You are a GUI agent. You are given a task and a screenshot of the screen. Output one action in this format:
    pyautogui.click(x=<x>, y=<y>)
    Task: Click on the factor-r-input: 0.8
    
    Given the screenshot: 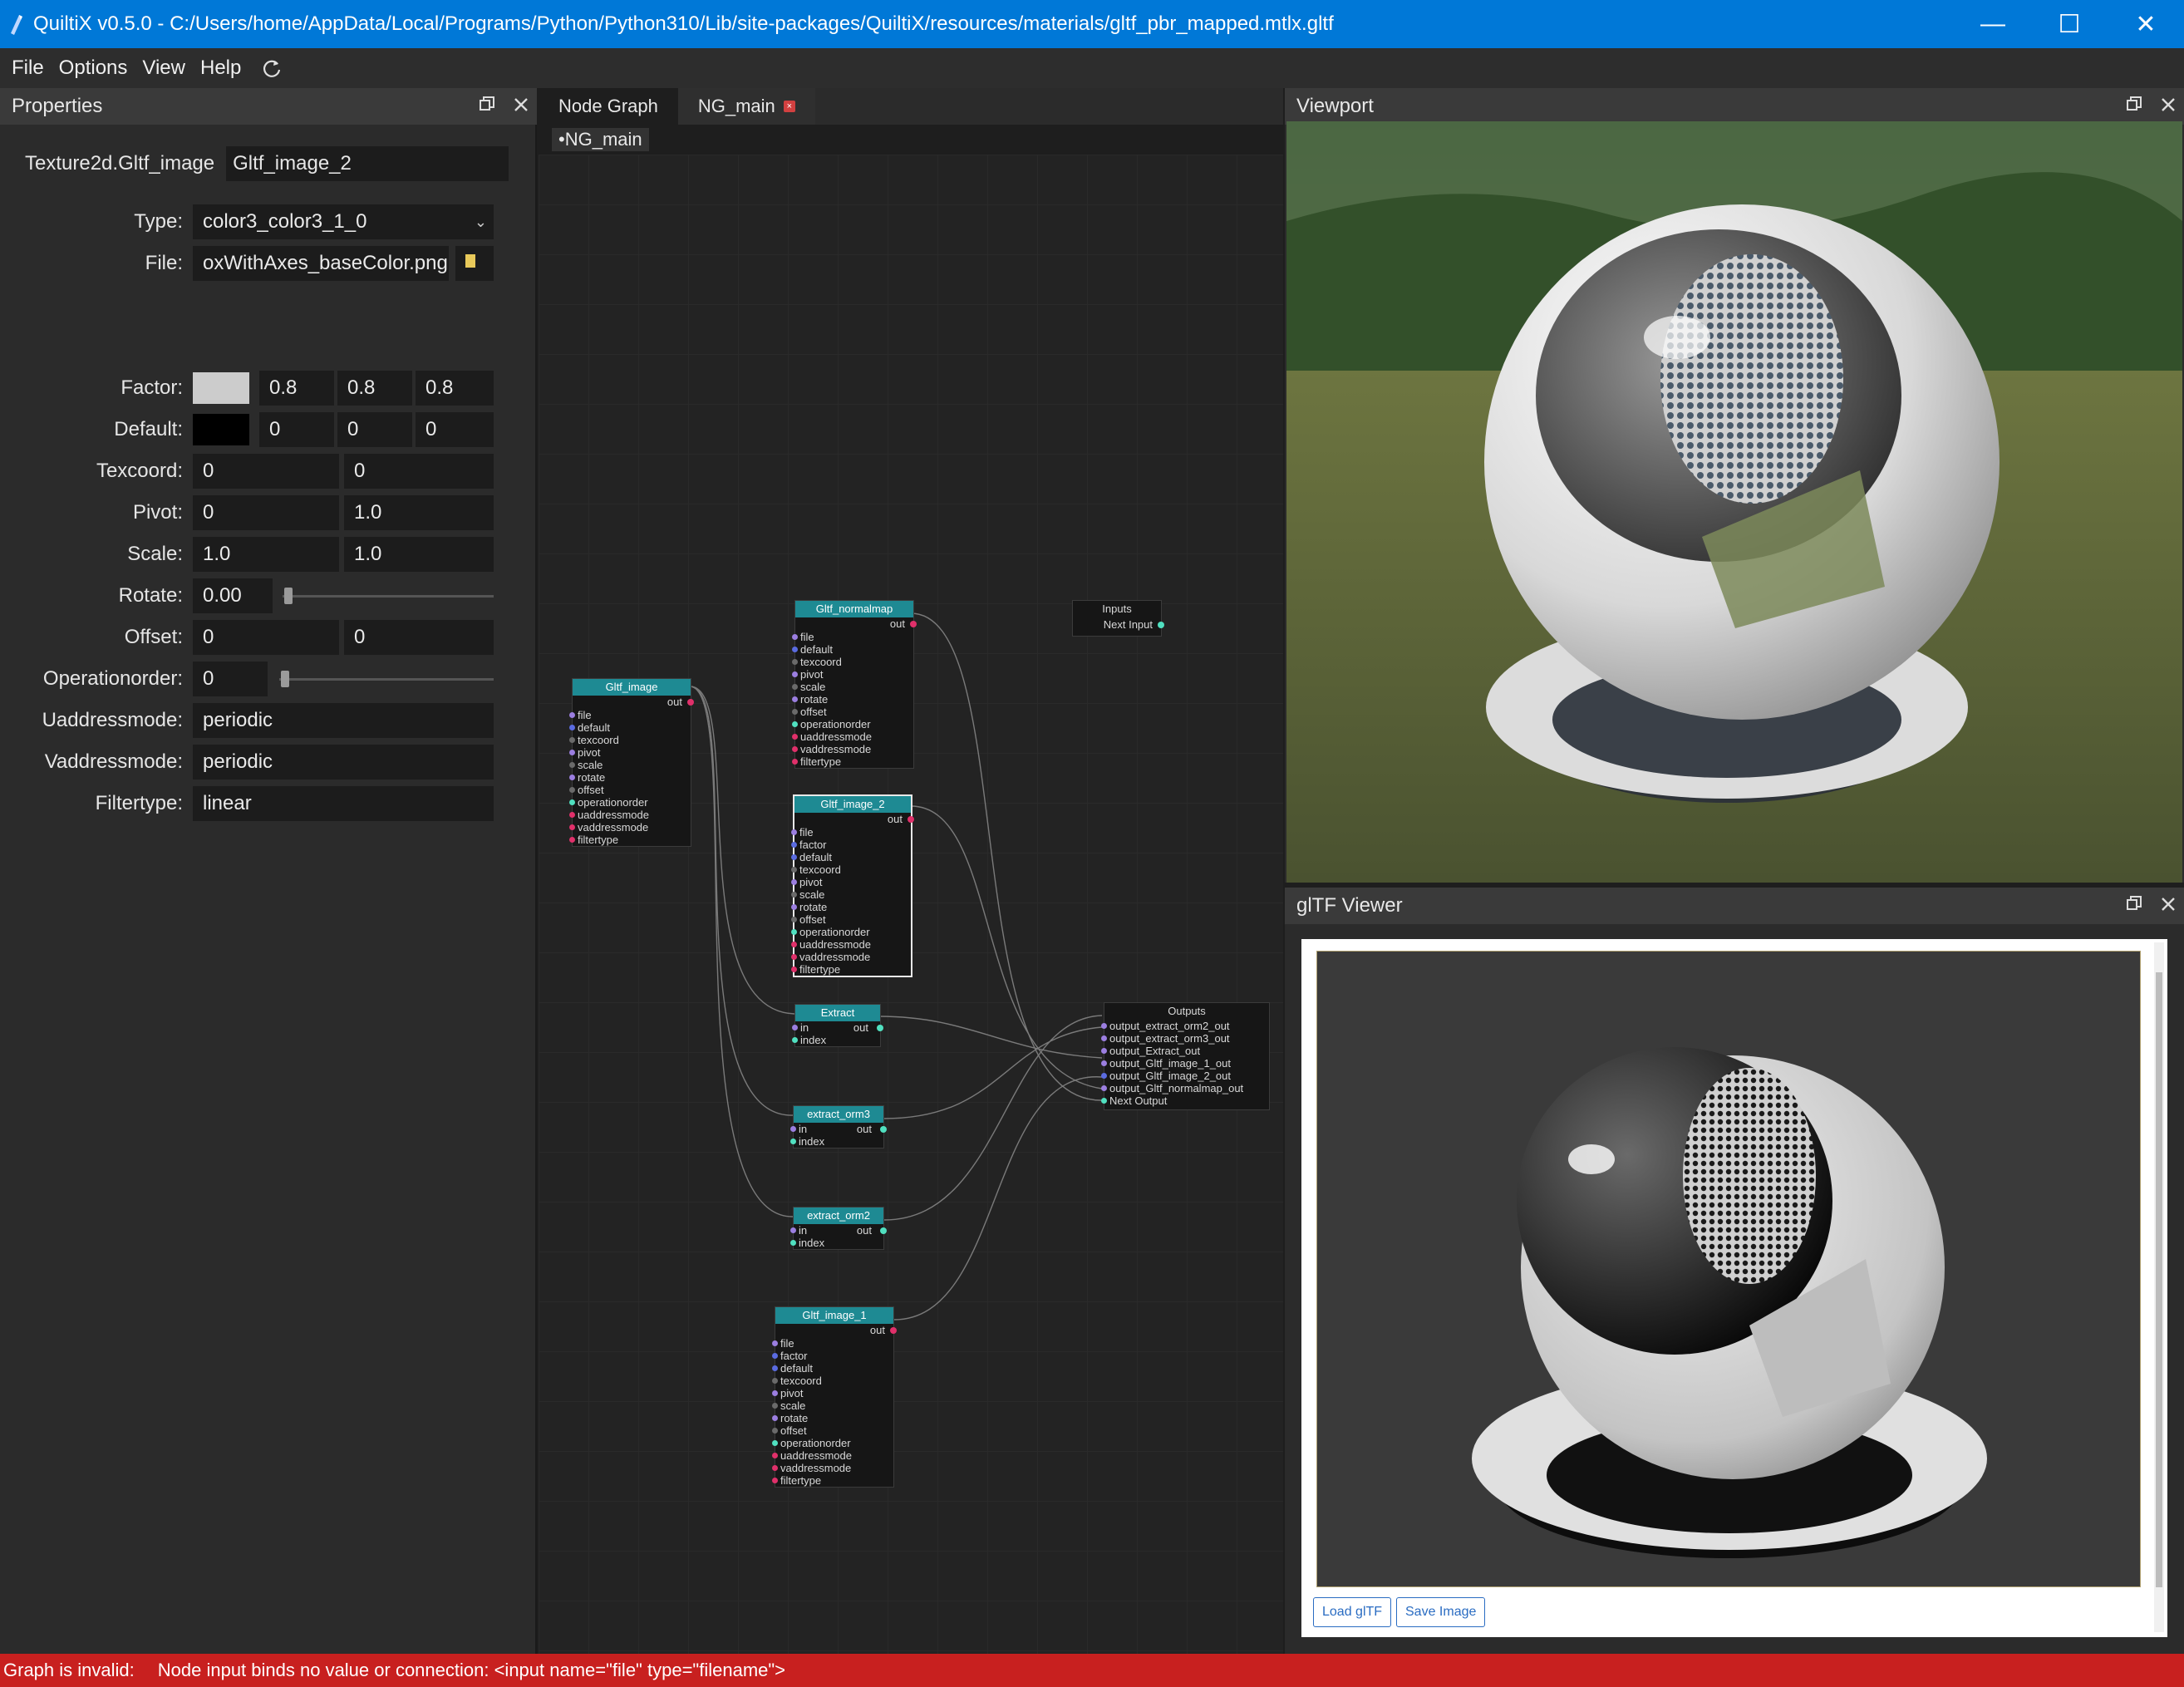 What is the action you would take?
    pyautogui.click(x=296, y=388)
    